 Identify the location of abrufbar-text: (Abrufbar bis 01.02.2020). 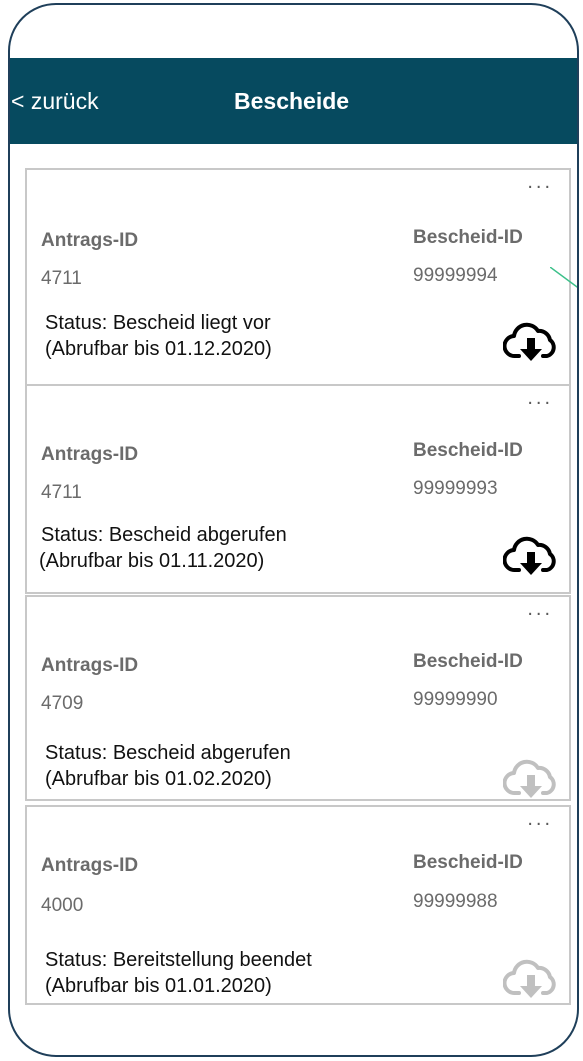
(158, 779).